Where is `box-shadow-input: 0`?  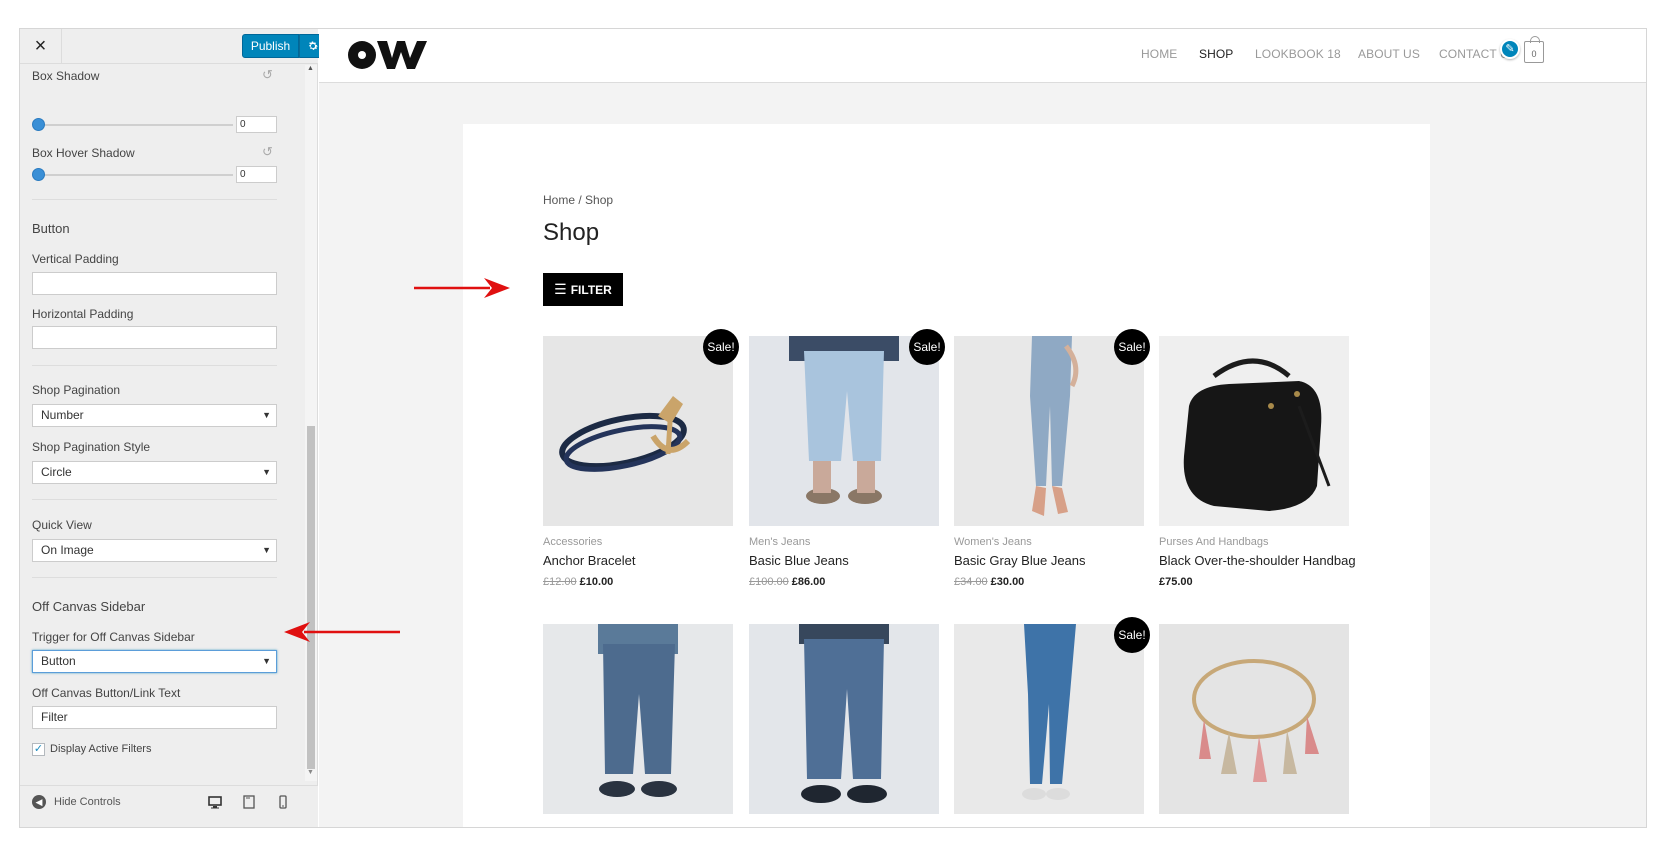
box-shadow-input: 0 is located at coordinates (256, 124).